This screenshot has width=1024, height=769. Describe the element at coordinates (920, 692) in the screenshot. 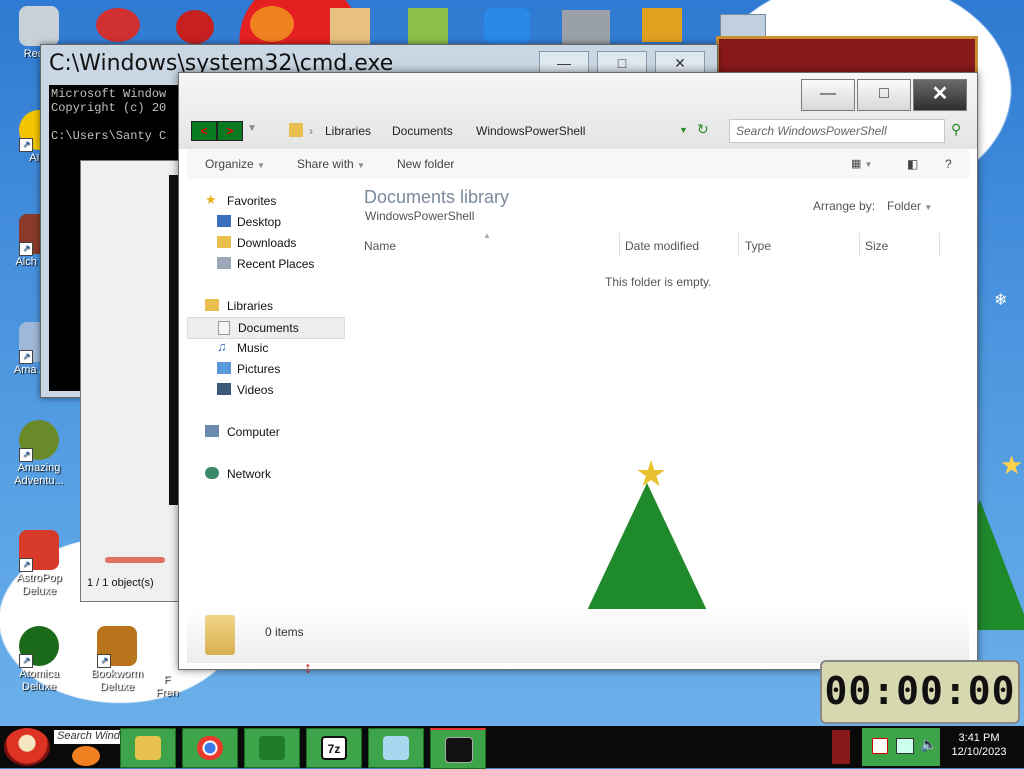

I see `timer-gadget: 00:00:00` at that location.